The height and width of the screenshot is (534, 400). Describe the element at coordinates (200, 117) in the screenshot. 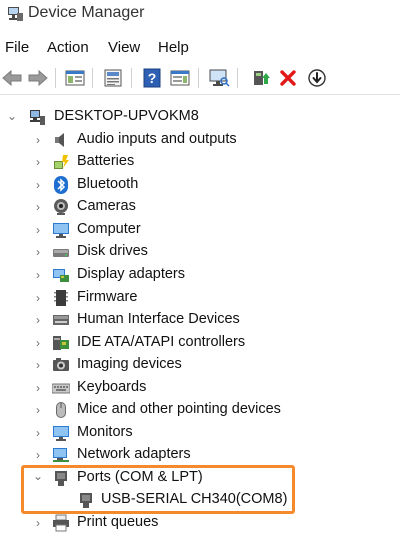

I see `tree-root: ⌄ DESKTOP-UPVOKM8` at that location.